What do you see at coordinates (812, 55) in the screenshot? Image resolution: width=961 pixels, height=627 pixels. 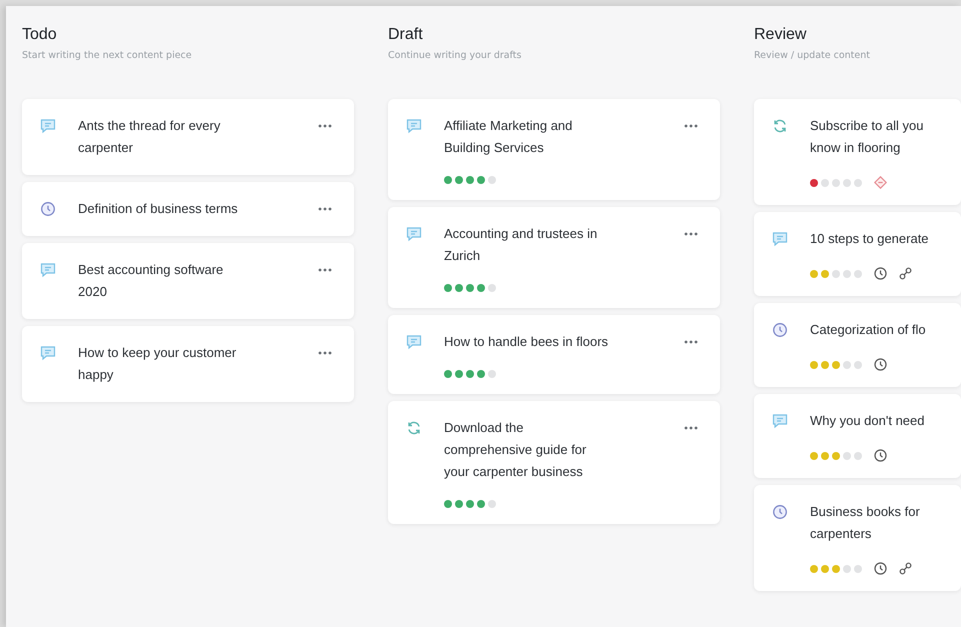 I see `column-subtitle: Review / update content` at bounding box center [812, 55].